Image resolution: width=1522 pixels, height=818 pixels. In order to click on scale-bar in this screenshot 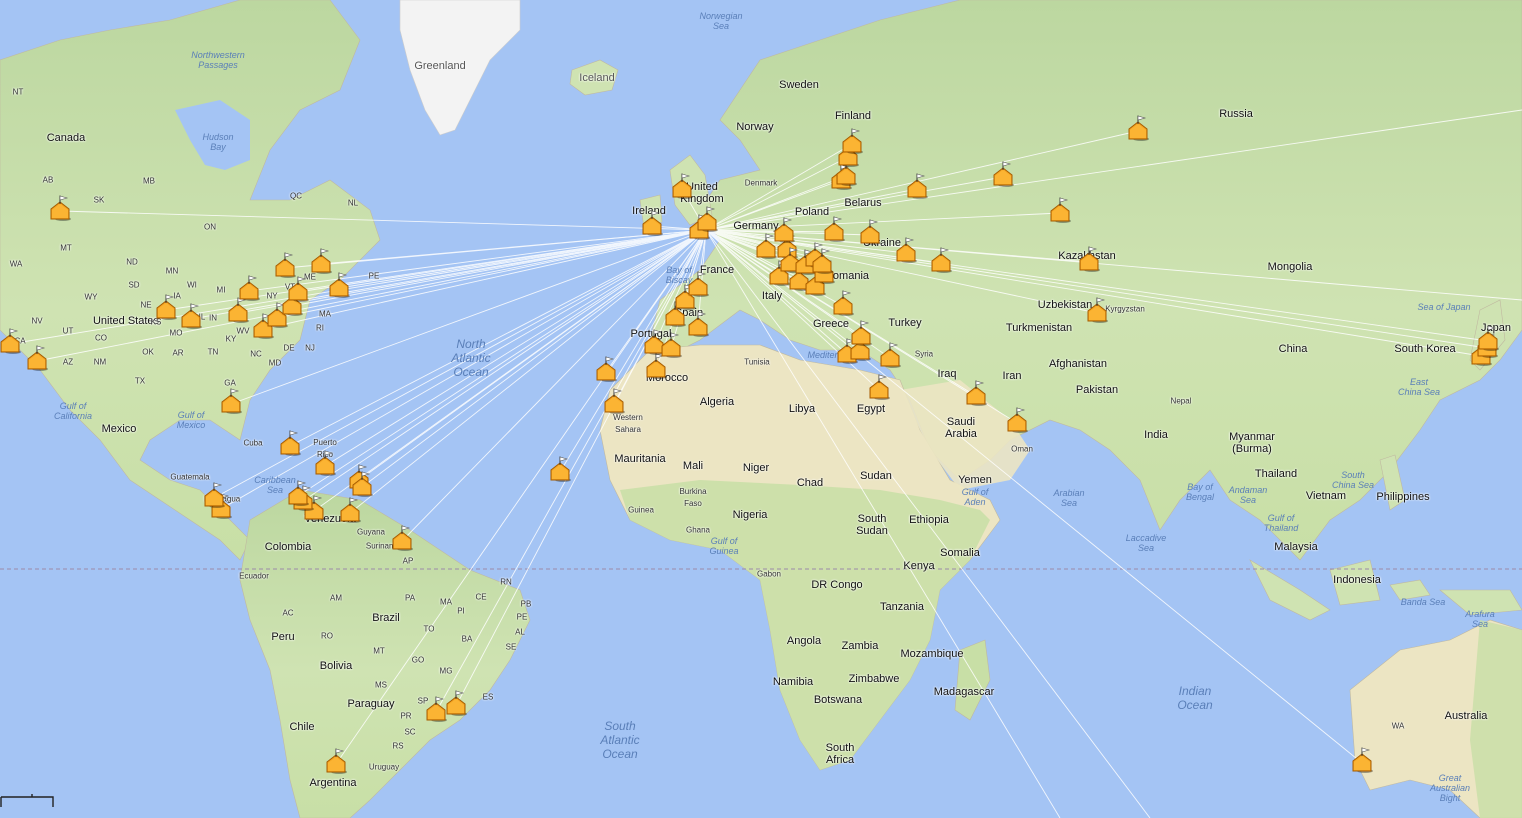, I will do `click(27, 800)`.